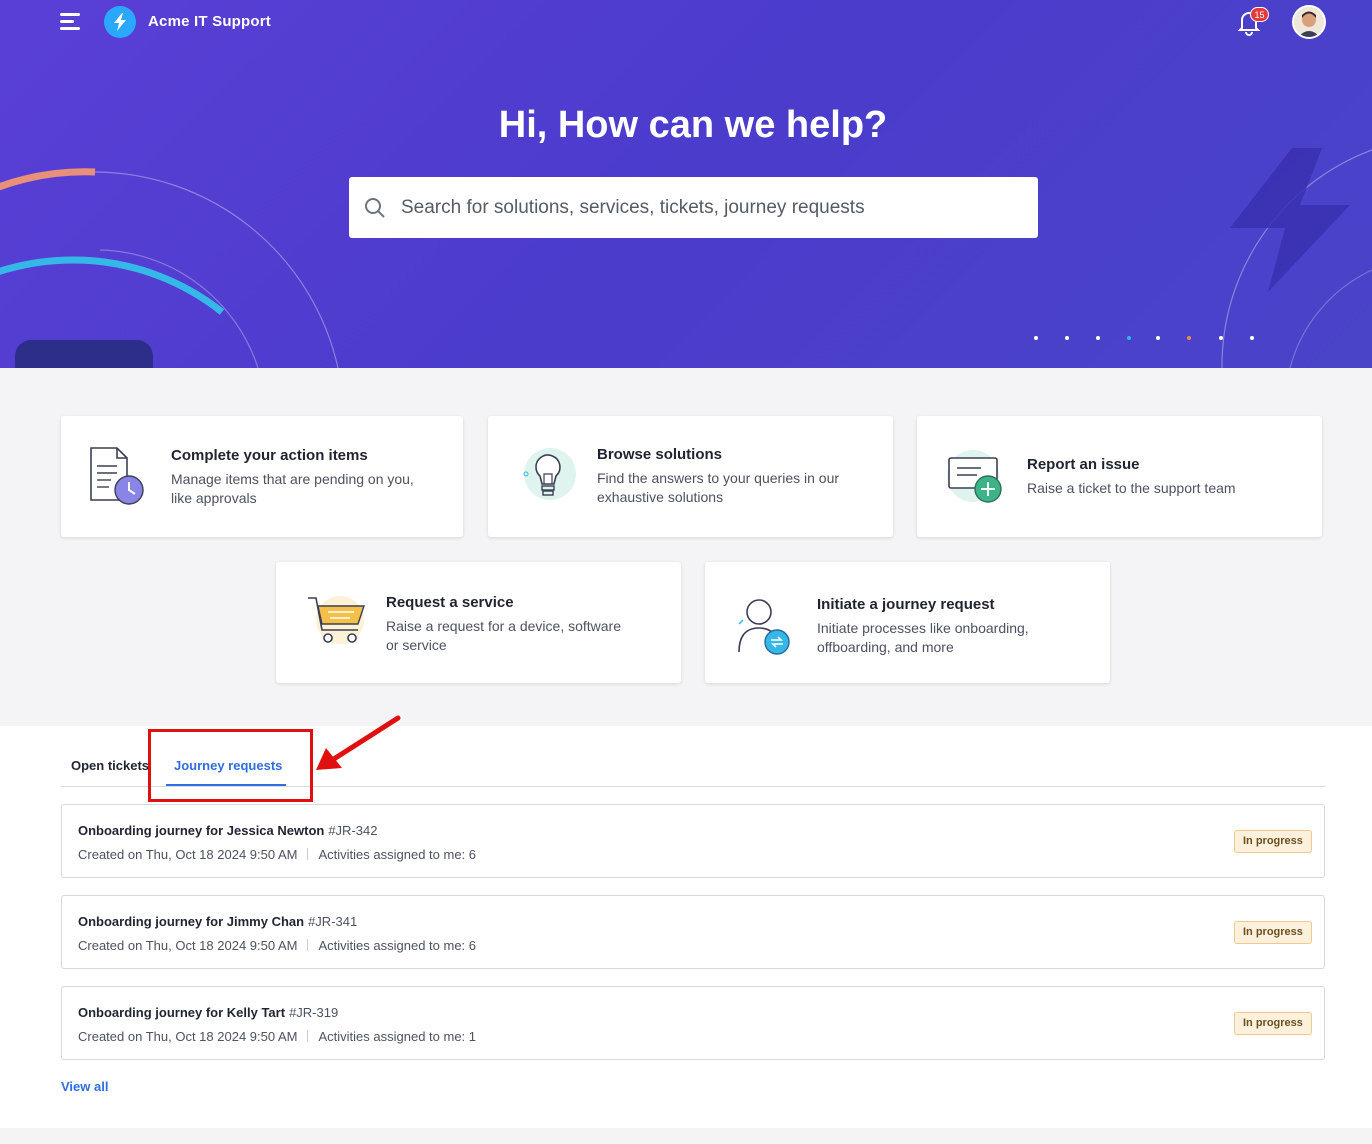 Image resolution: width=1372 pixels, height=1144 pixels. What do you see at coordinates (693, 125) in the screenshot?
I see `hero-title: Hi, How can we help?` at bounding box center [693, 125].